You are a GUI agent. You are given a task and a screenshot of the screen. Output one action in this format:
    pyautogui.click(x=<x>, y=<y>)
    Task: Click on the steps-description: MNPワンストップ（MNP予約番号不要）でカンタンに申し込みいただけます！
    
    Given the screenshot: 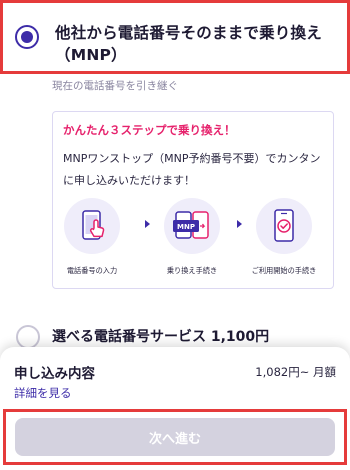 What is the action you would take?
    pyautogui.click(x=192, y=169)
    